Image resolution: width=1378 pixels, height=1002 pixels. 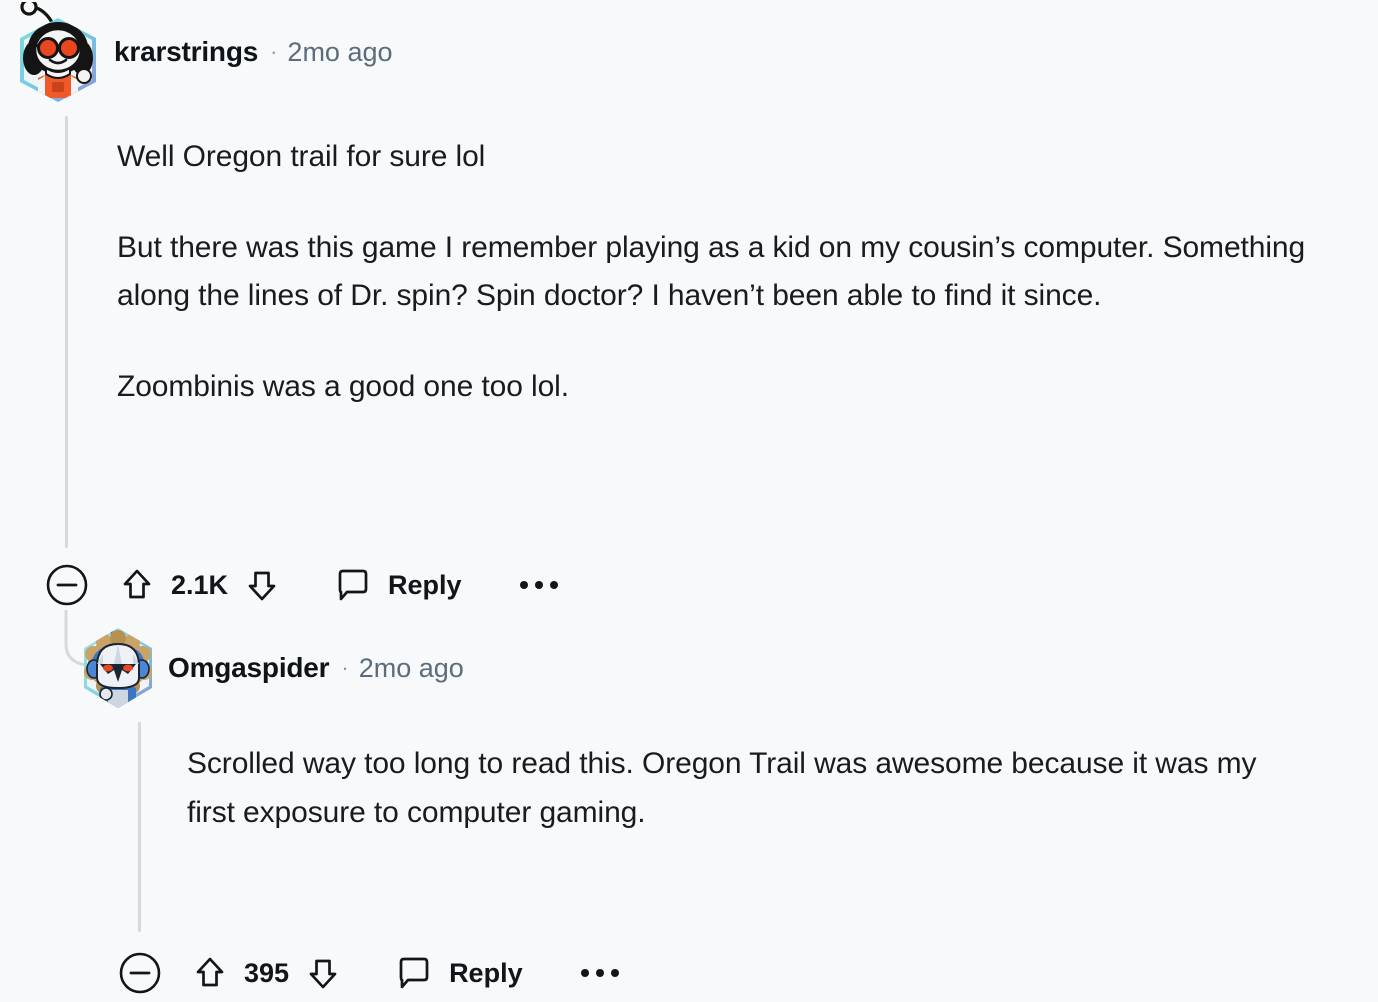 I want to click on threadline-root, so click(x=66, y=332).